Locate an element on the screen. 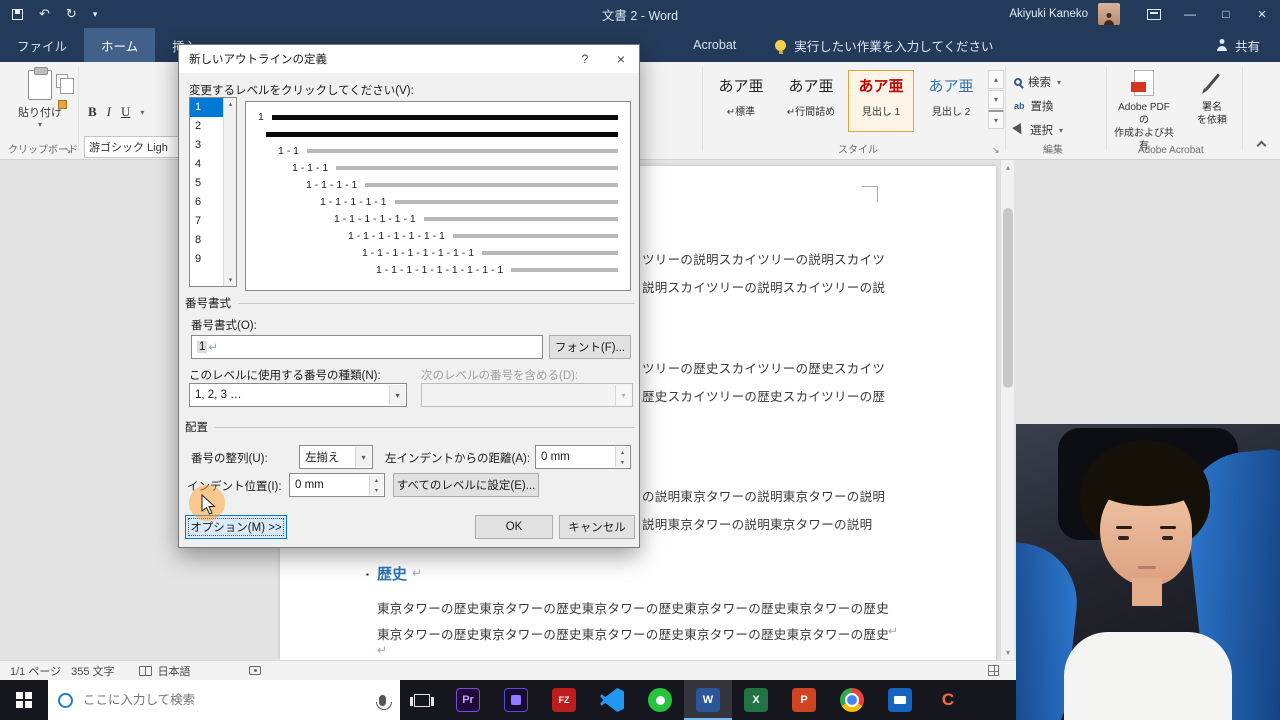 This screenshot has width=1280, height=720. taskbar-app-photoshop is located at coordinates (516, 700).